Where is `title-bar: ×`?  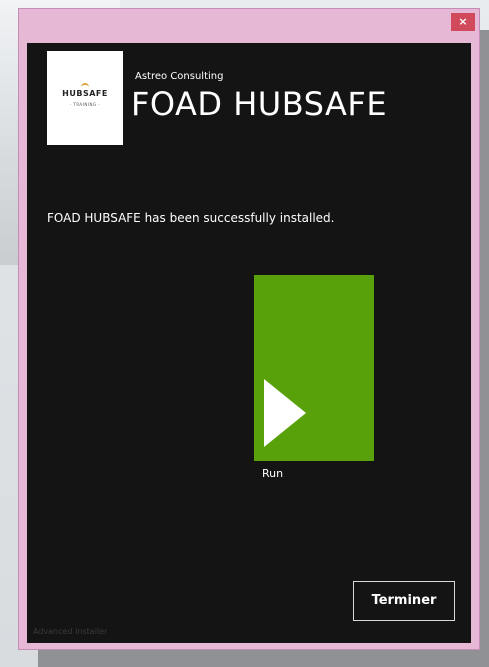
title-bar: × is located at coordinates (249, 26).